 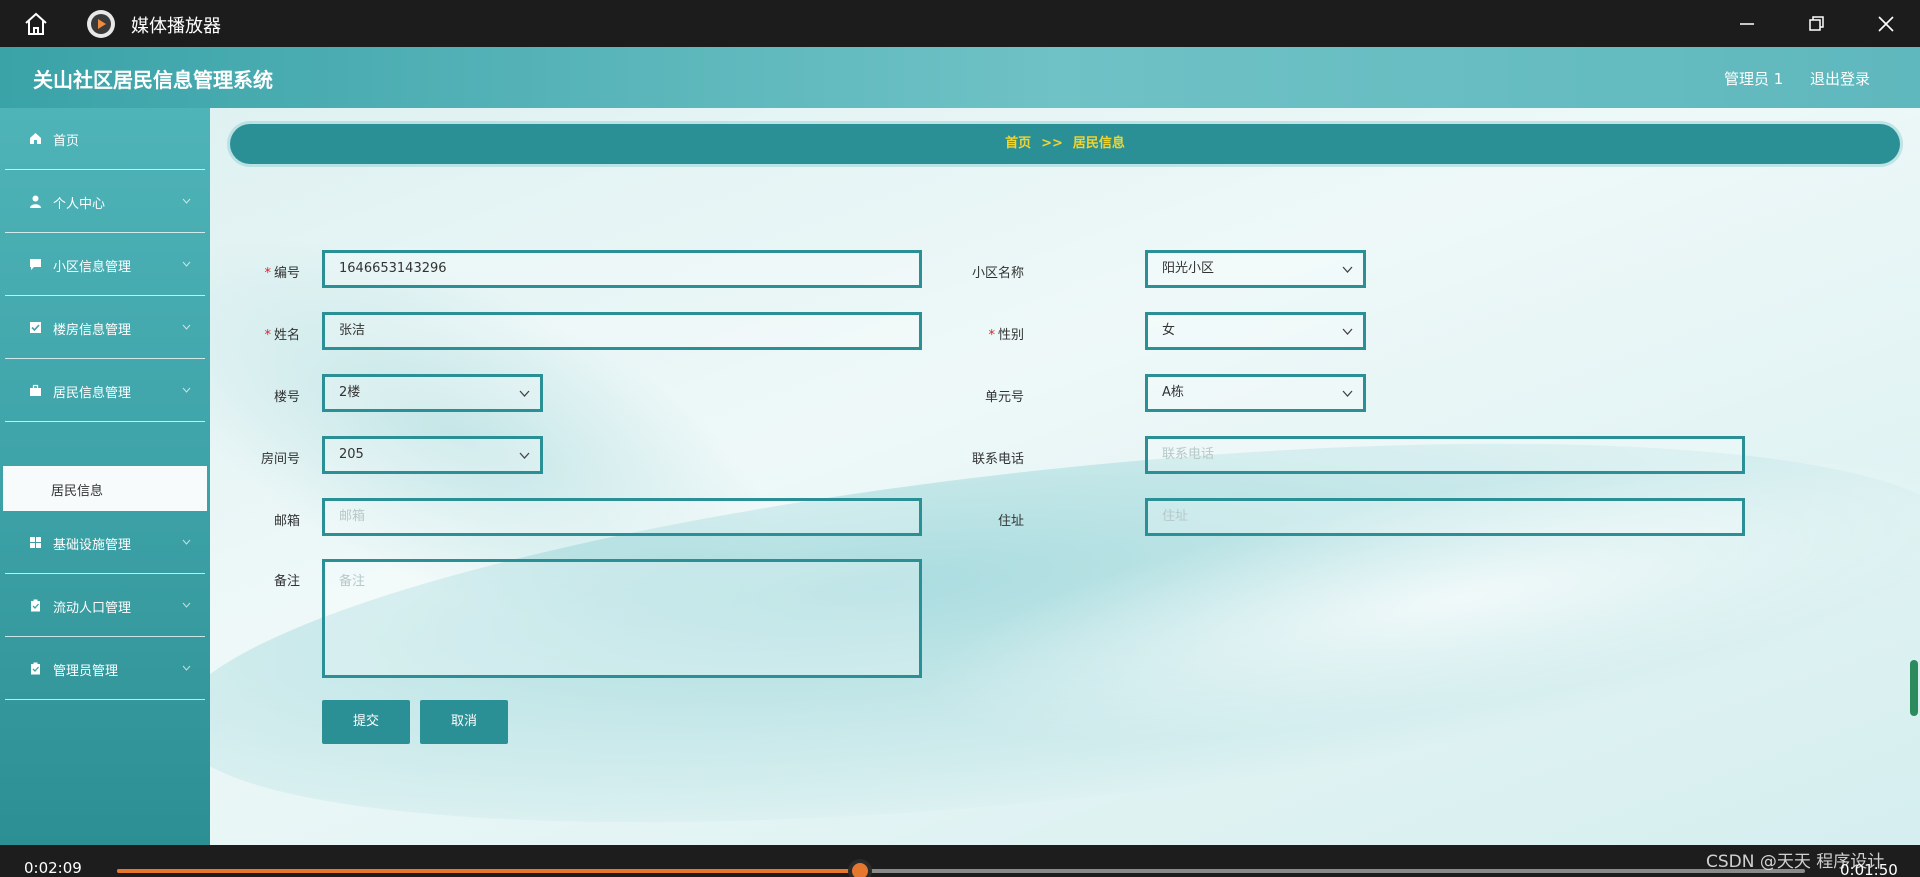 I want to click on sidebar-item-admins: 管理员管理, so click(x=105, y=669).